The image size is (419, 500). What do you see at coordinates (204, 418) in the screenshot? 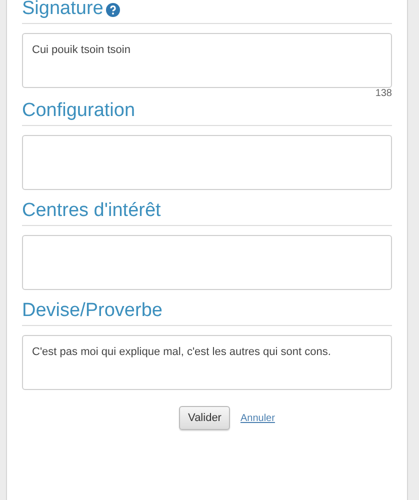
I see `submit-button: Valider` at bounding box center [204, 418].